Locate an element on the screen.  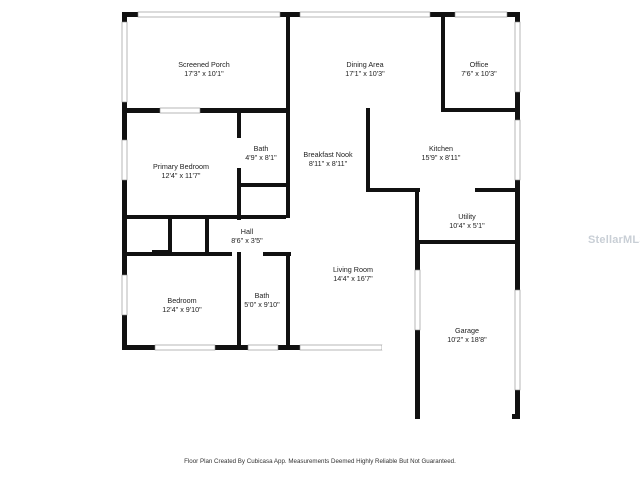
watermark-logo: StellarMLS is located at coordinates (614, 240).